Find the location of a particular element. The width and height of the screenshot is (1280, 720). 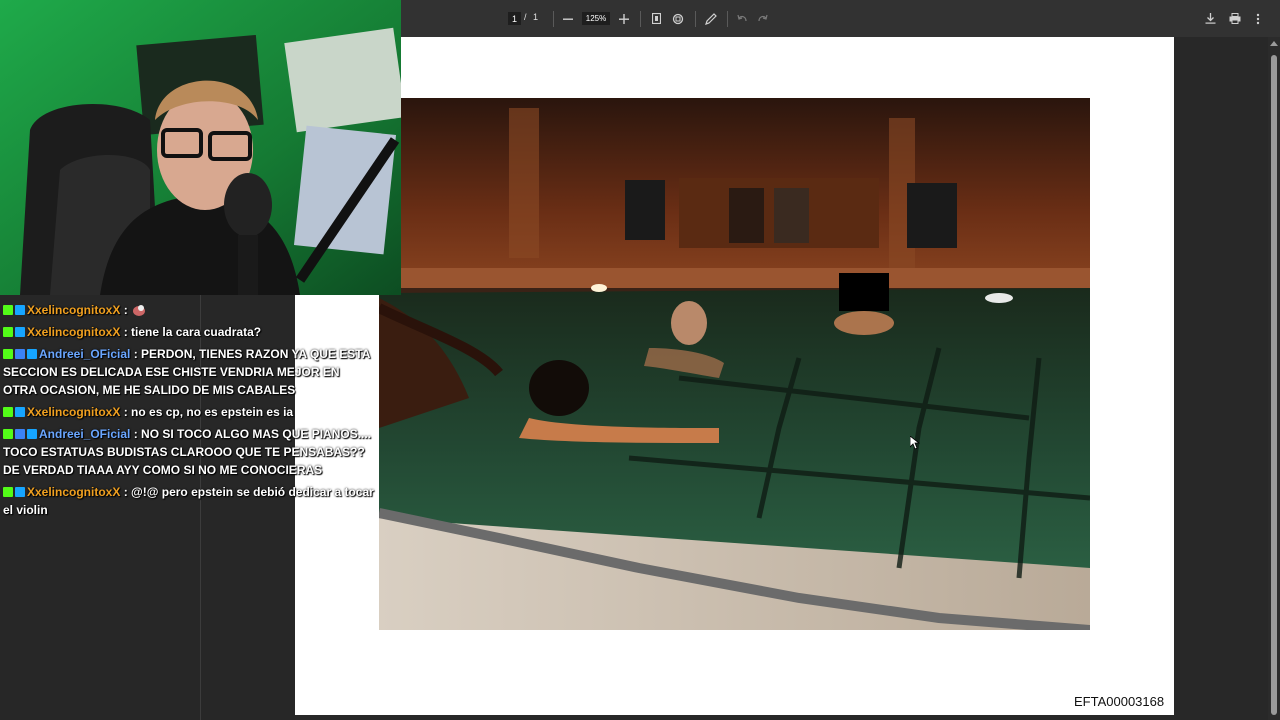

chat-message-text: : no es cp, no es epstein es ia is located at coordinates (207, 412).